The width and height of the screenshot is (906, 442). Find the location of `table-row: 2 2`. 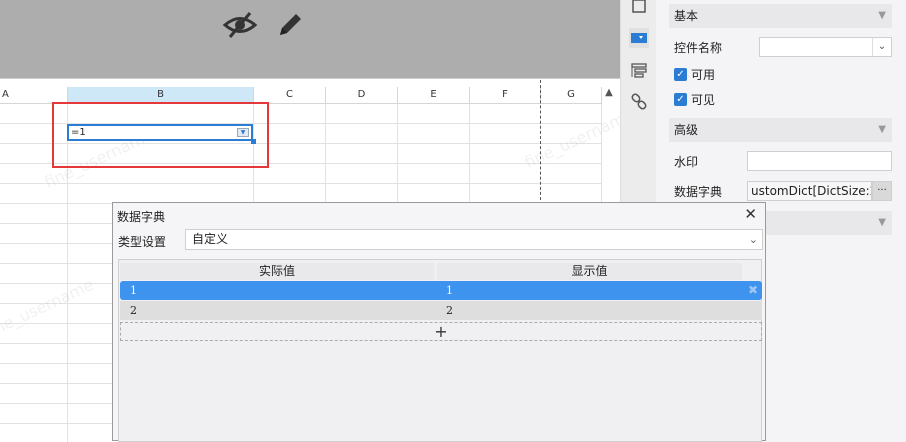

table-row: 2 2 is located at coordinates (441, 310).